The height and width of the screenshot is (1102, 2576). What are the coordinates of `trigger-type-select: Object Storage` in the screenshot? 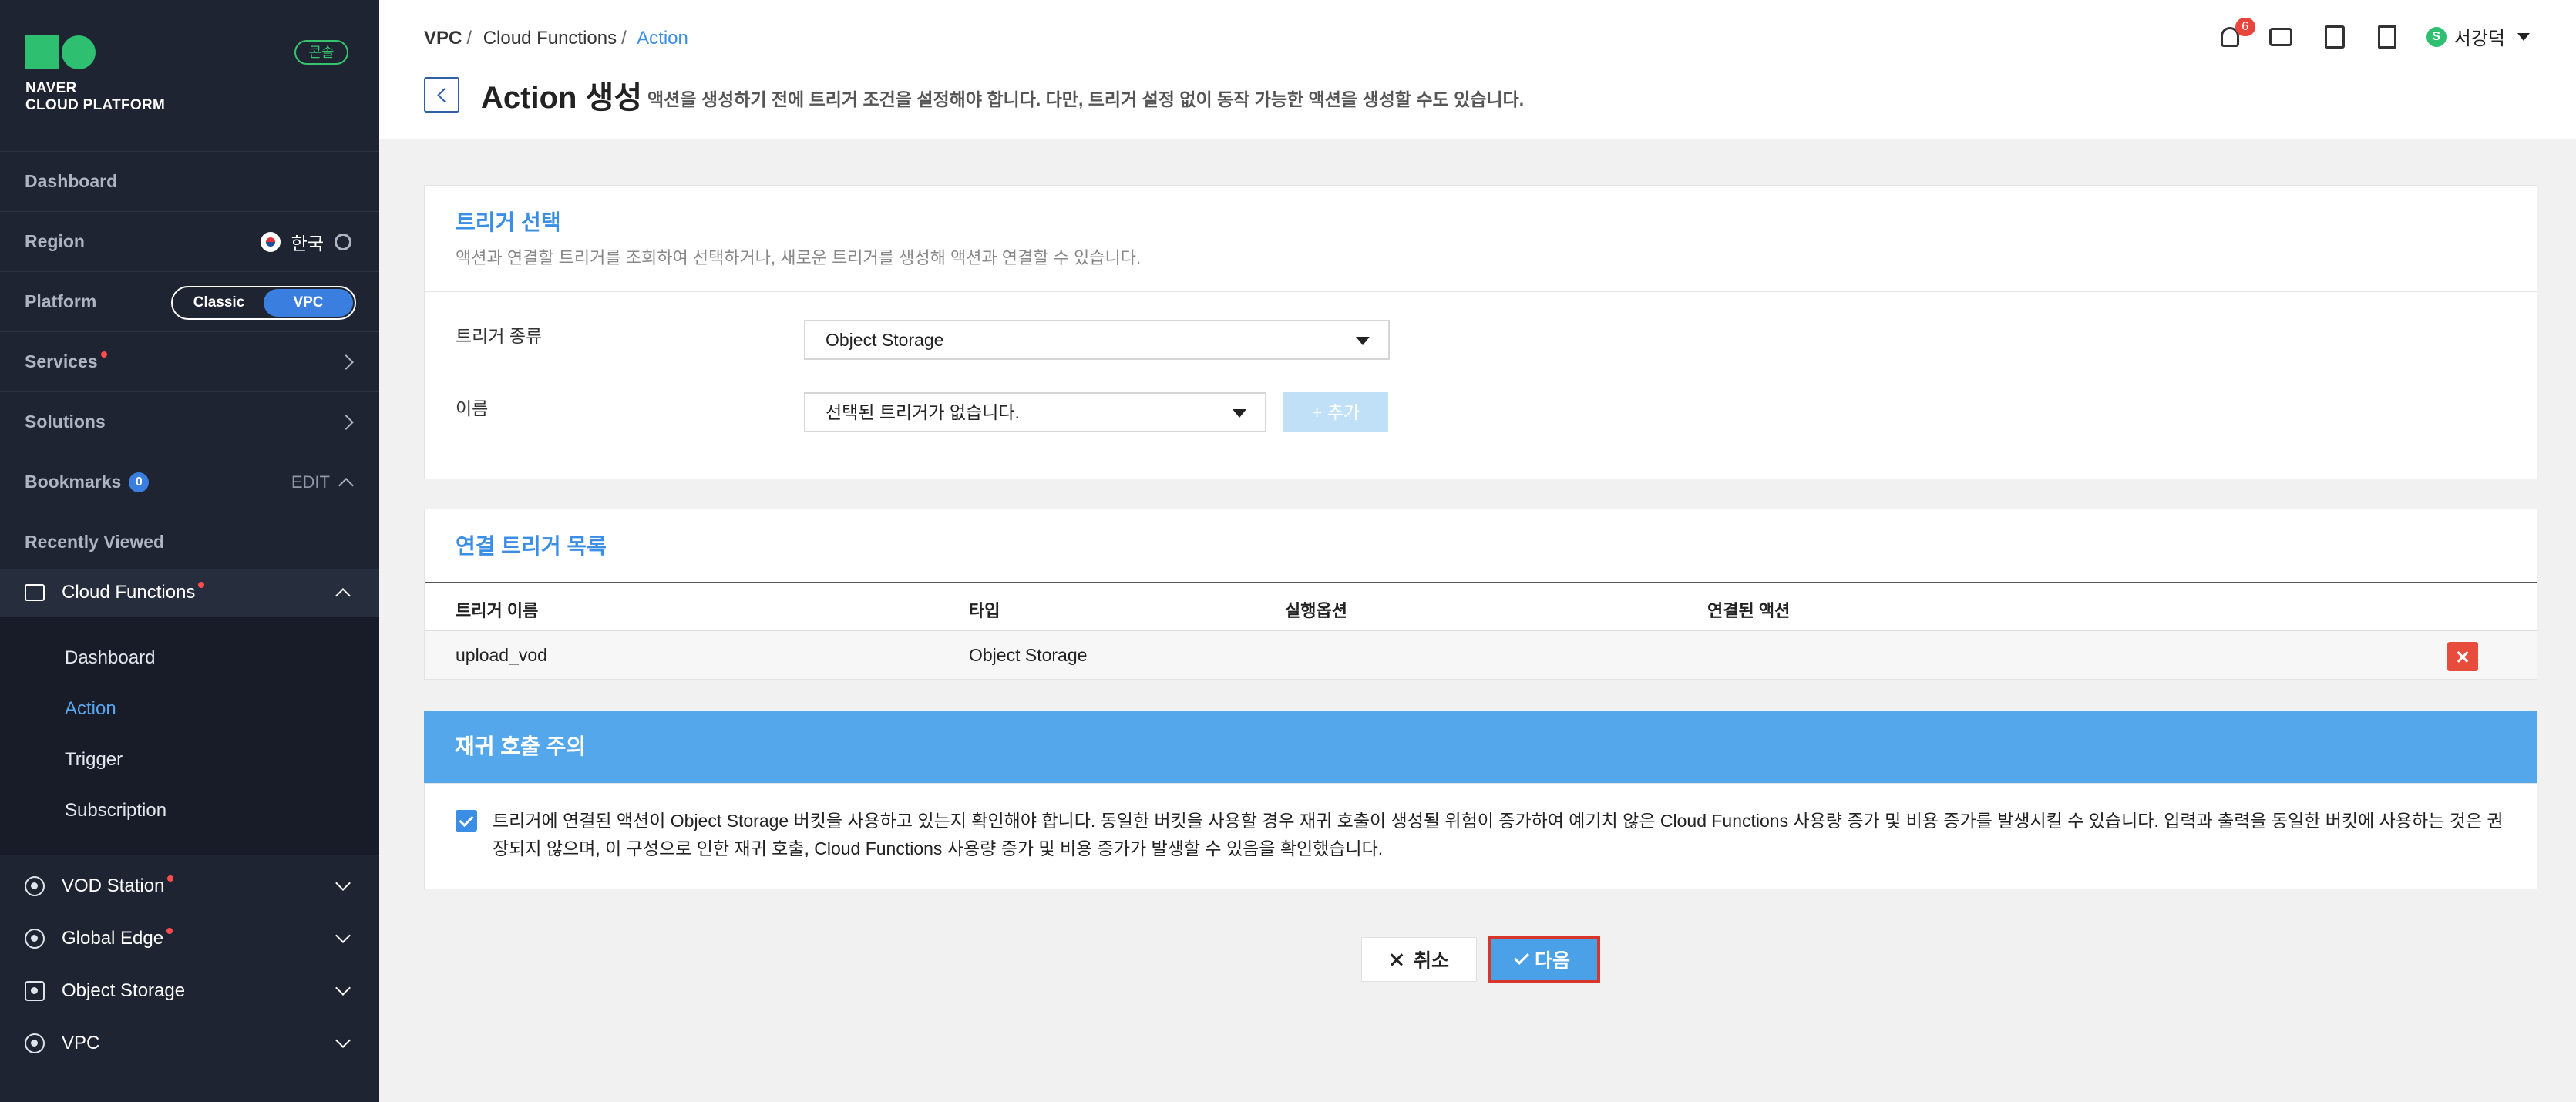 It's located at (1097, 340).